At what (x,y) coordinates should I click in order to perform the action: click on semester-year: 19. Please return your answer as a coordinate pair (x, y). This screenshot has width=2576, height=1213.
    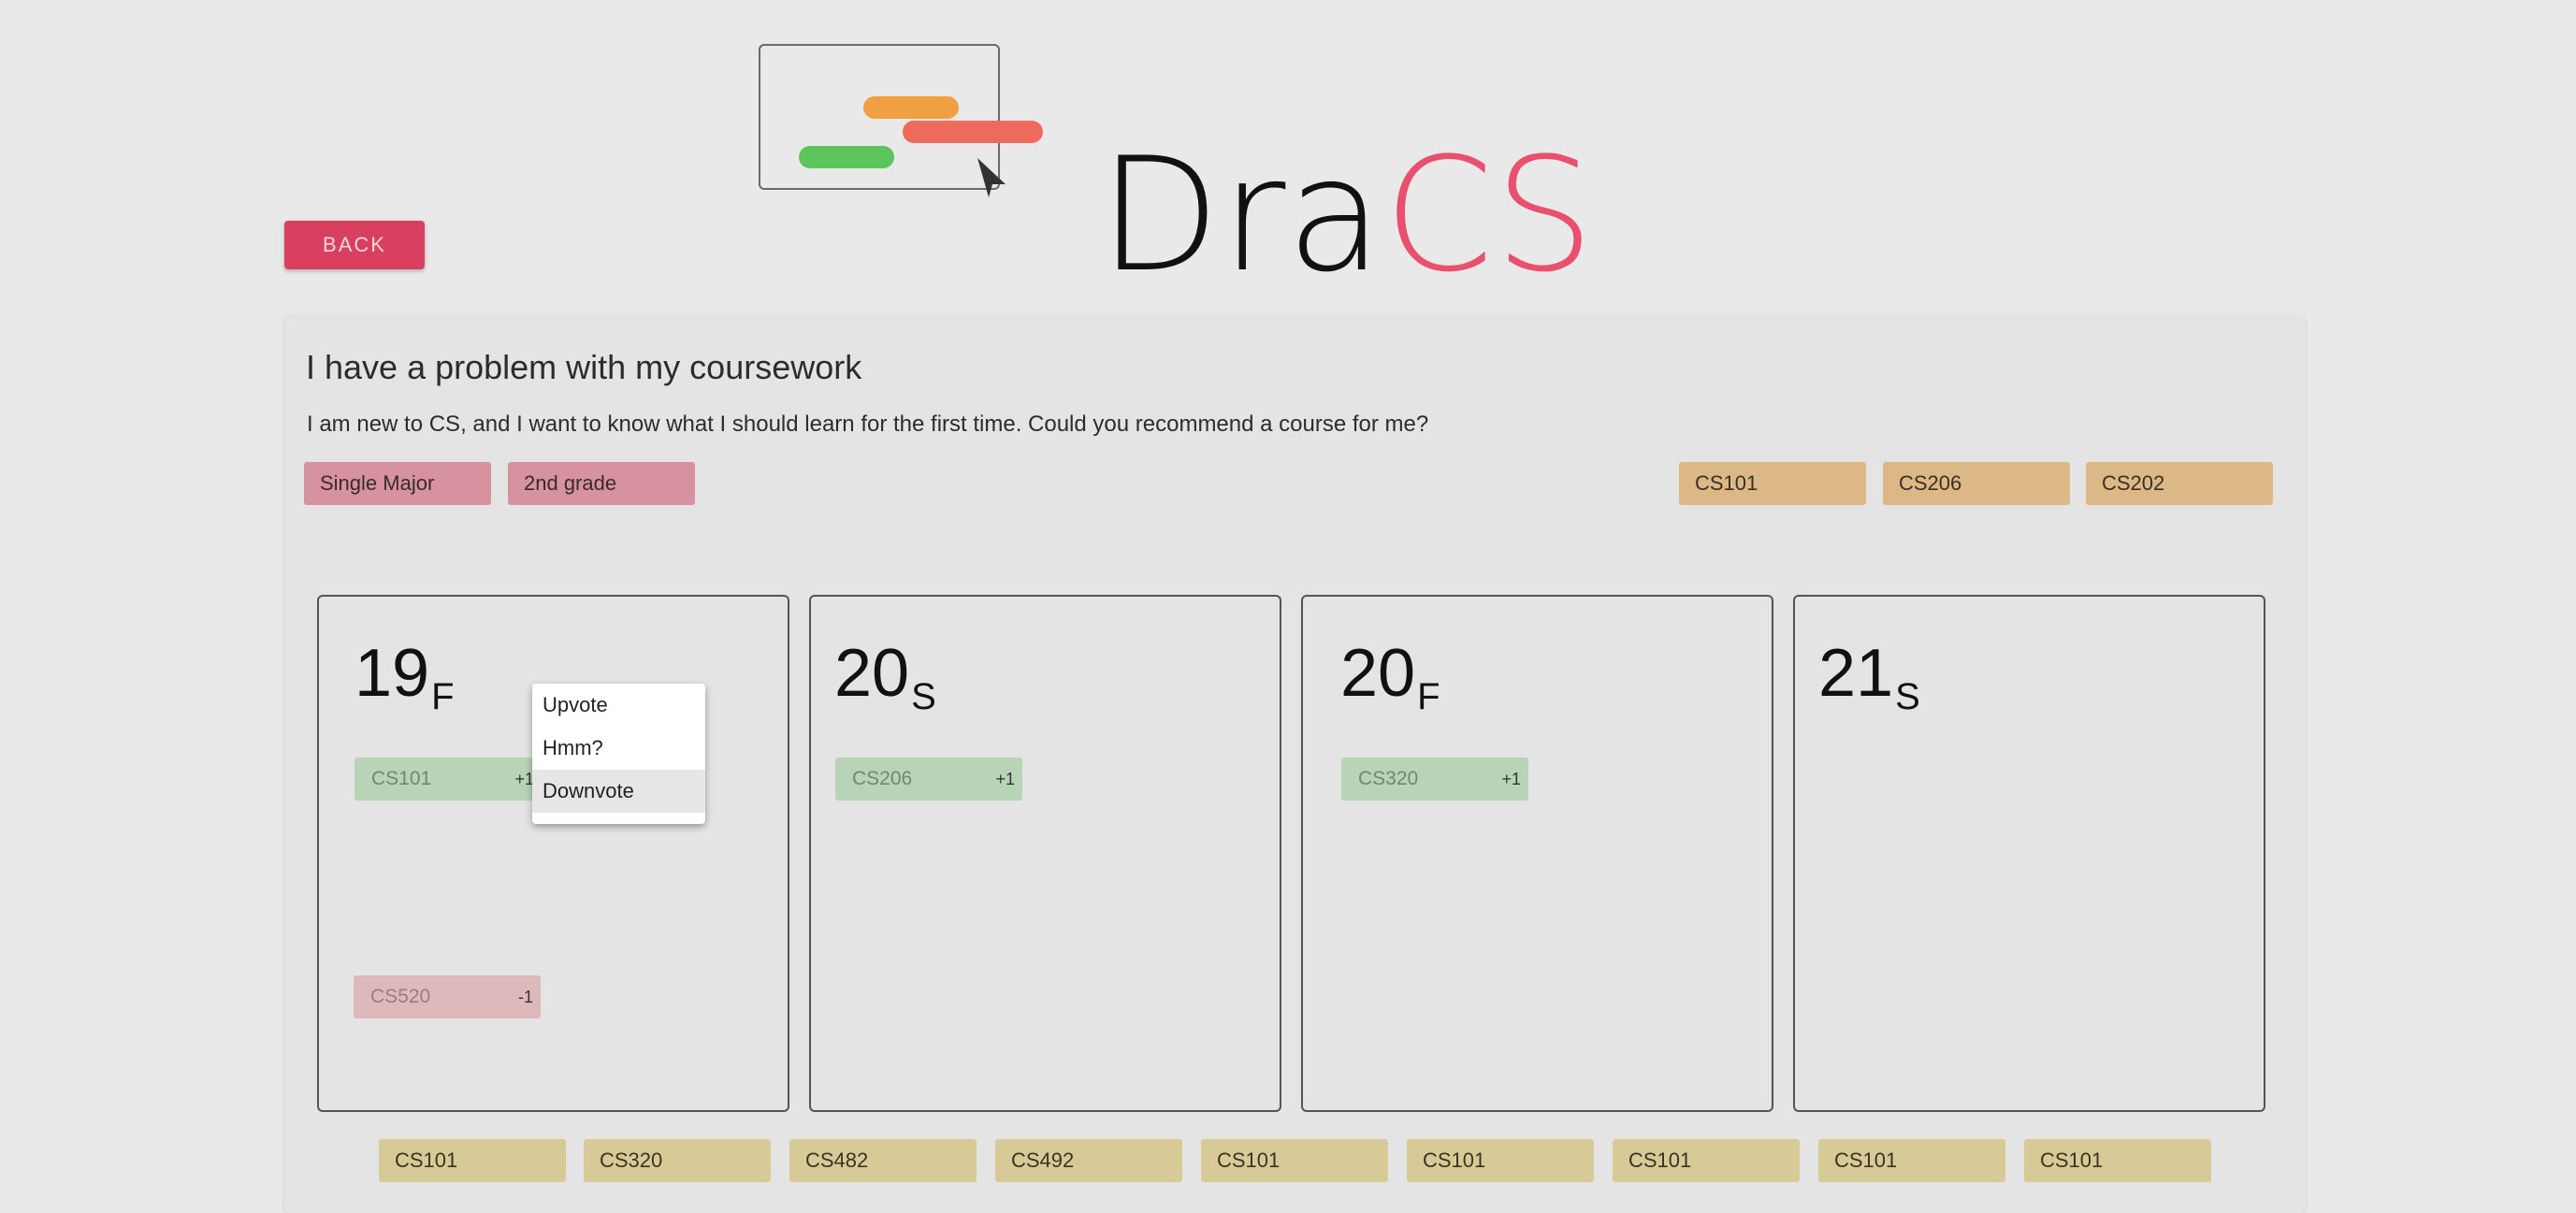
    Looking at the image, I should click on (392, 673).